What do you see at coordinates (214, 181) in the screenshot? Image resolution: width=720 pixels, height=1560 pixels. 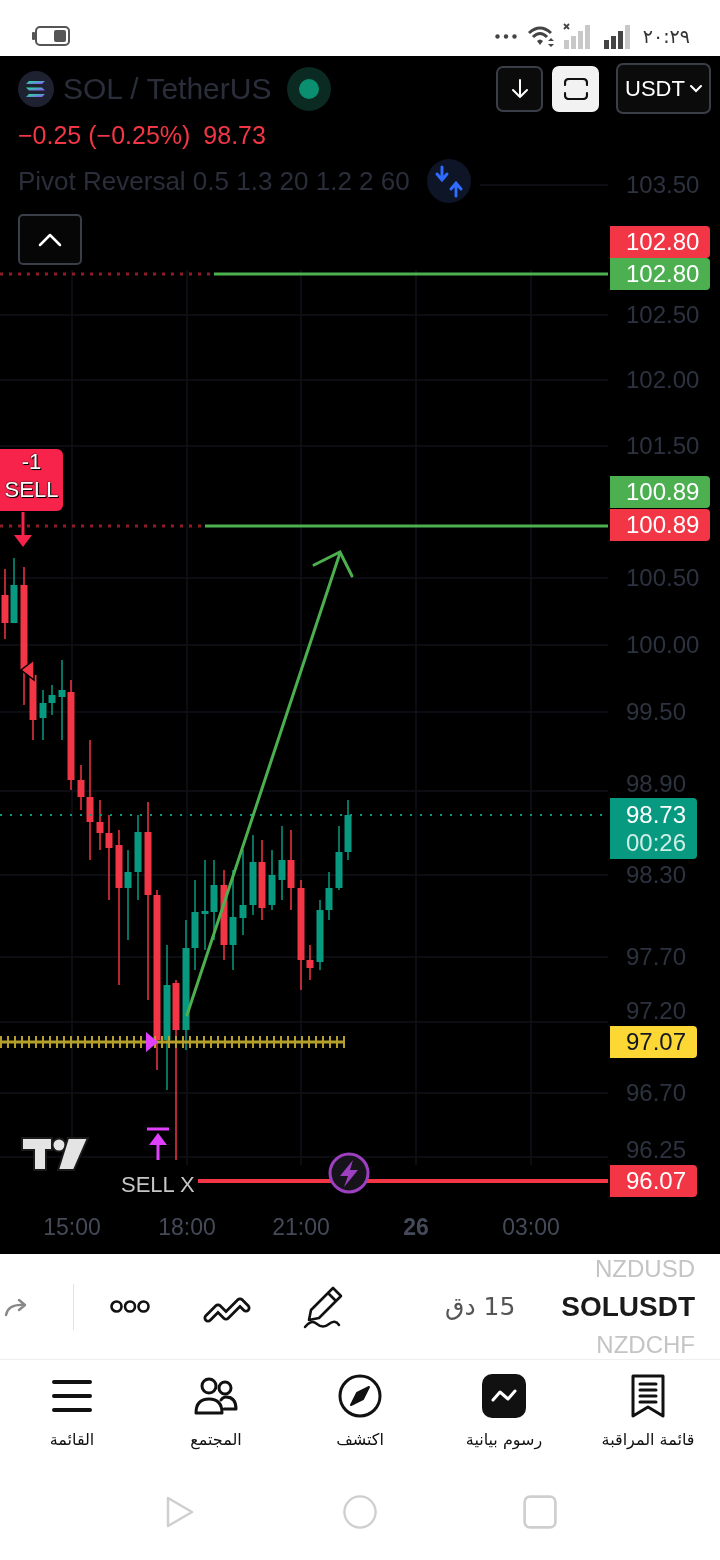 I see `indicator-name: Pivot Reversal 0.5 1.3 20 1.2 2 60` at bounding box center [214, 181].